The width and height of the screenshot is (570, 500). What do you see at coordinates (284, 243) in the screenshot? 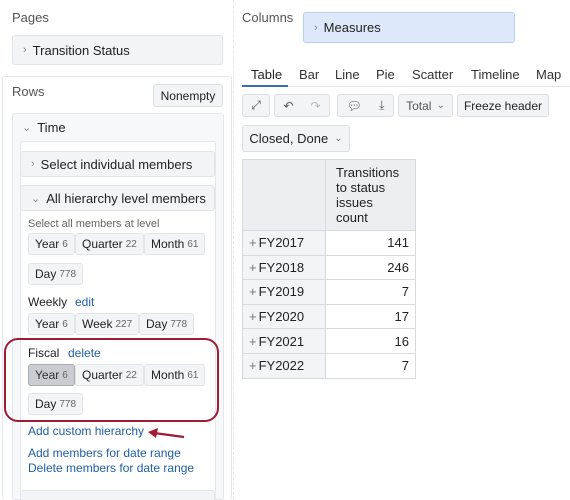
I see `row-header: + FY2017` at bounding box center [284, 243].